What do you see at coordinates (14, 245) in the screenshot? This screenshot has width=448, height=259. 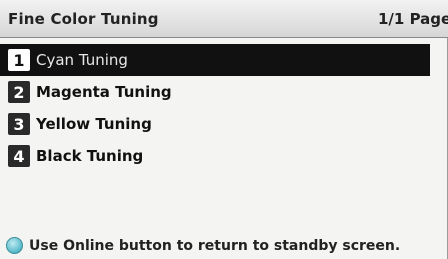 I see `online-button-icon` at bounding box center [14, 245].